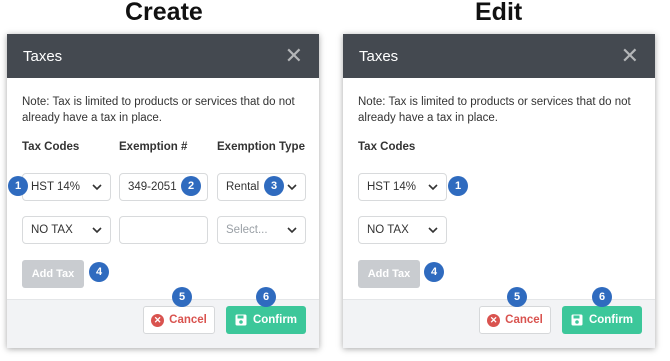 The height and width of the screenshot is (361, 670). What do you see at coordinates (164, 13) in the screenshot?
I see `heading-create: Create` at bounding box center [164, 13].